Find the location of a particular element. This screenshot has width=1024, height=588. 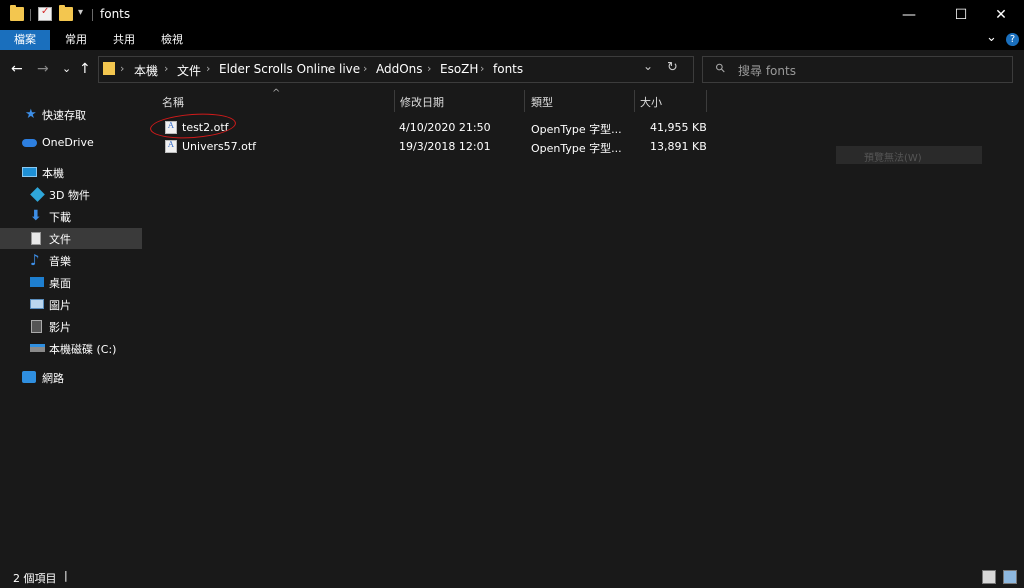

file-date: 4/10/2020 21:50 is located at coordinates (445, 127).